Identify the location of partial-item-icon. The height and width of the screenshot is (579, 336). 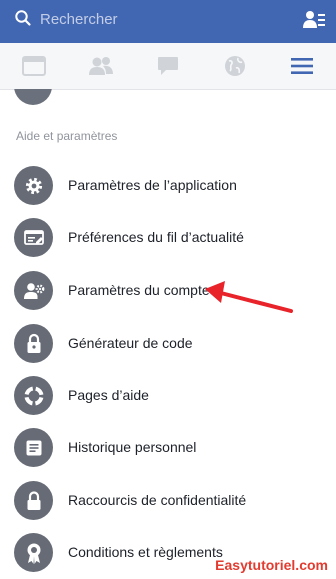
(33, 97).